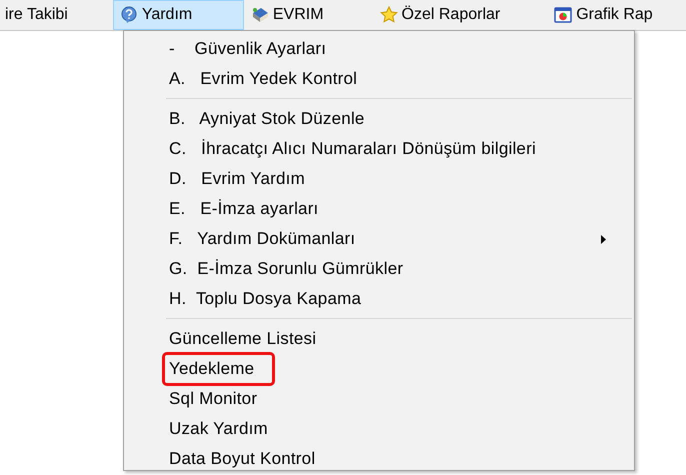 This screenshot has width=686, height=475. What do you see at coordinates (379, 429) in the screenshot?
I see `menu-item: Uzak Yardım` at bounding box center [379, 429].